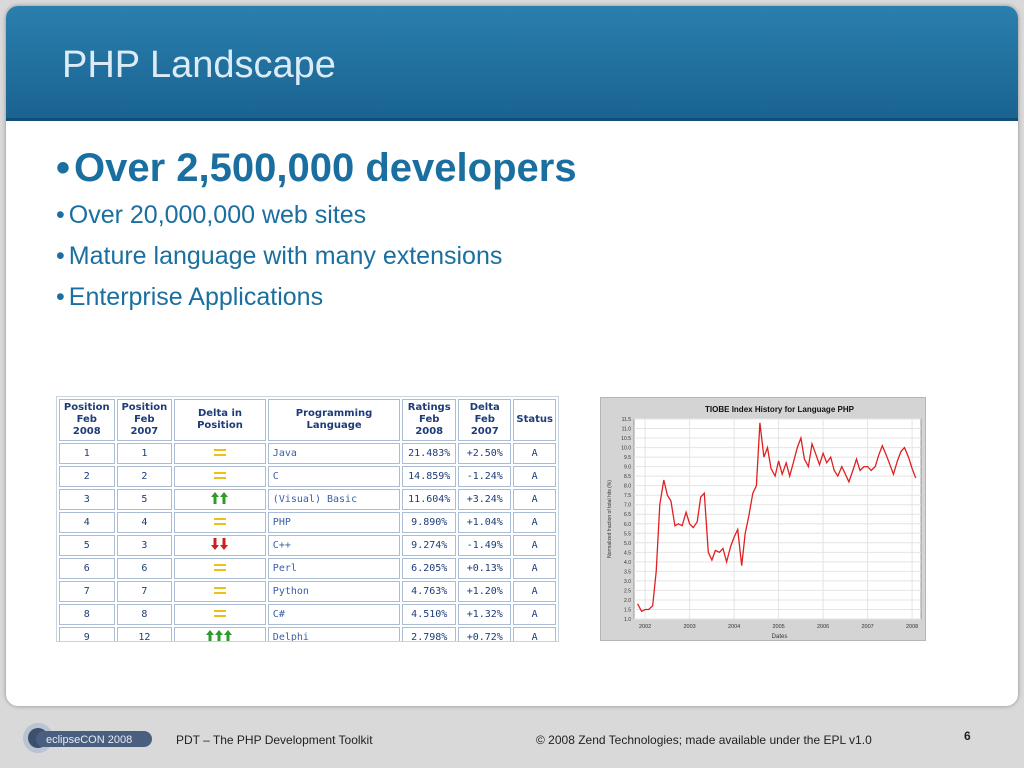 The width and height of the screenshot is (1024, 768). I want to click on y-axis-label: Normalized fraction of total hits (%), so click(610, 519).